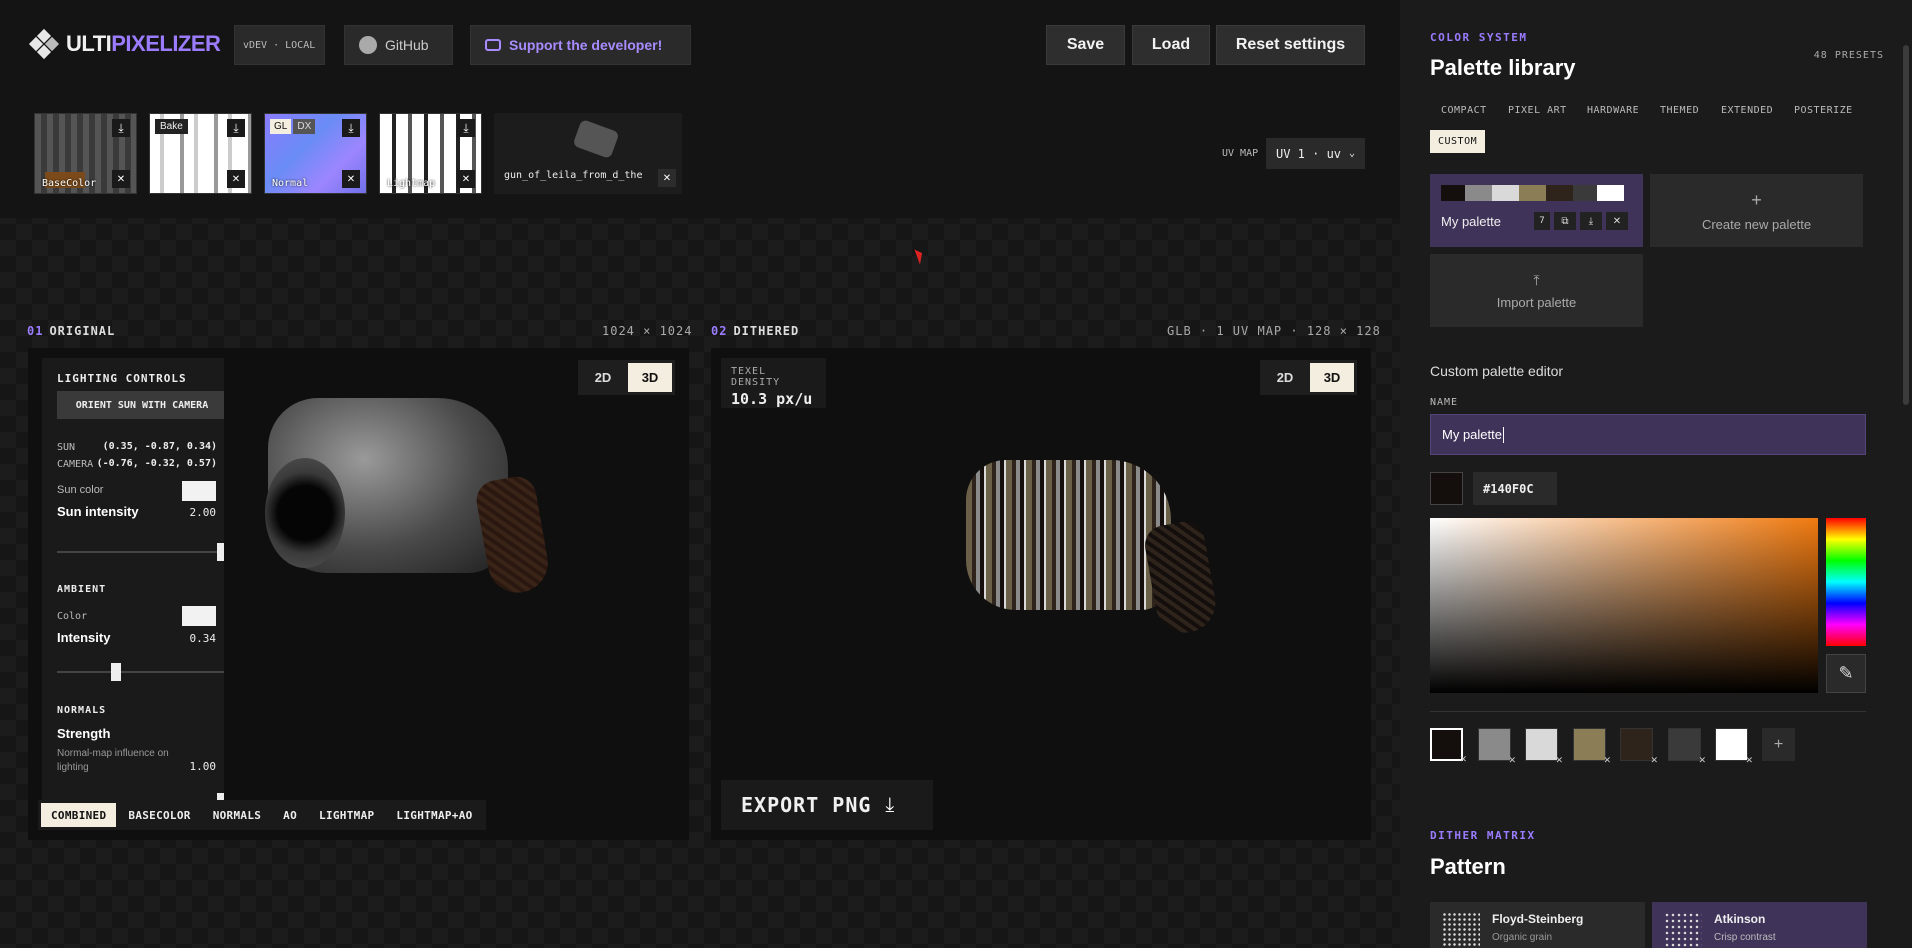 The image size is (1912, 948). I want to click on uv-map-label: UV MAP, so click(1240, 153).